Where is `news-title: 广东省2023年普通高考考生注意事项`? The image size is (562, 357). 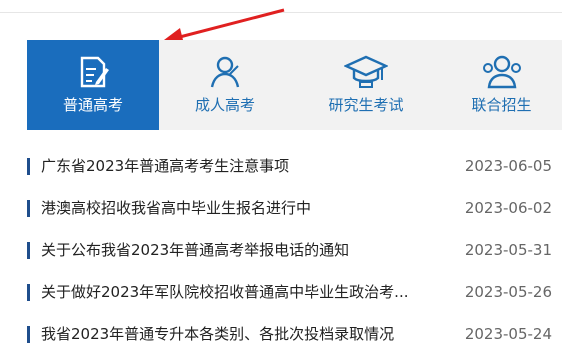 news-title: 广东省2023年普通高考考生注意事项 is located at coordinates (237, 166).